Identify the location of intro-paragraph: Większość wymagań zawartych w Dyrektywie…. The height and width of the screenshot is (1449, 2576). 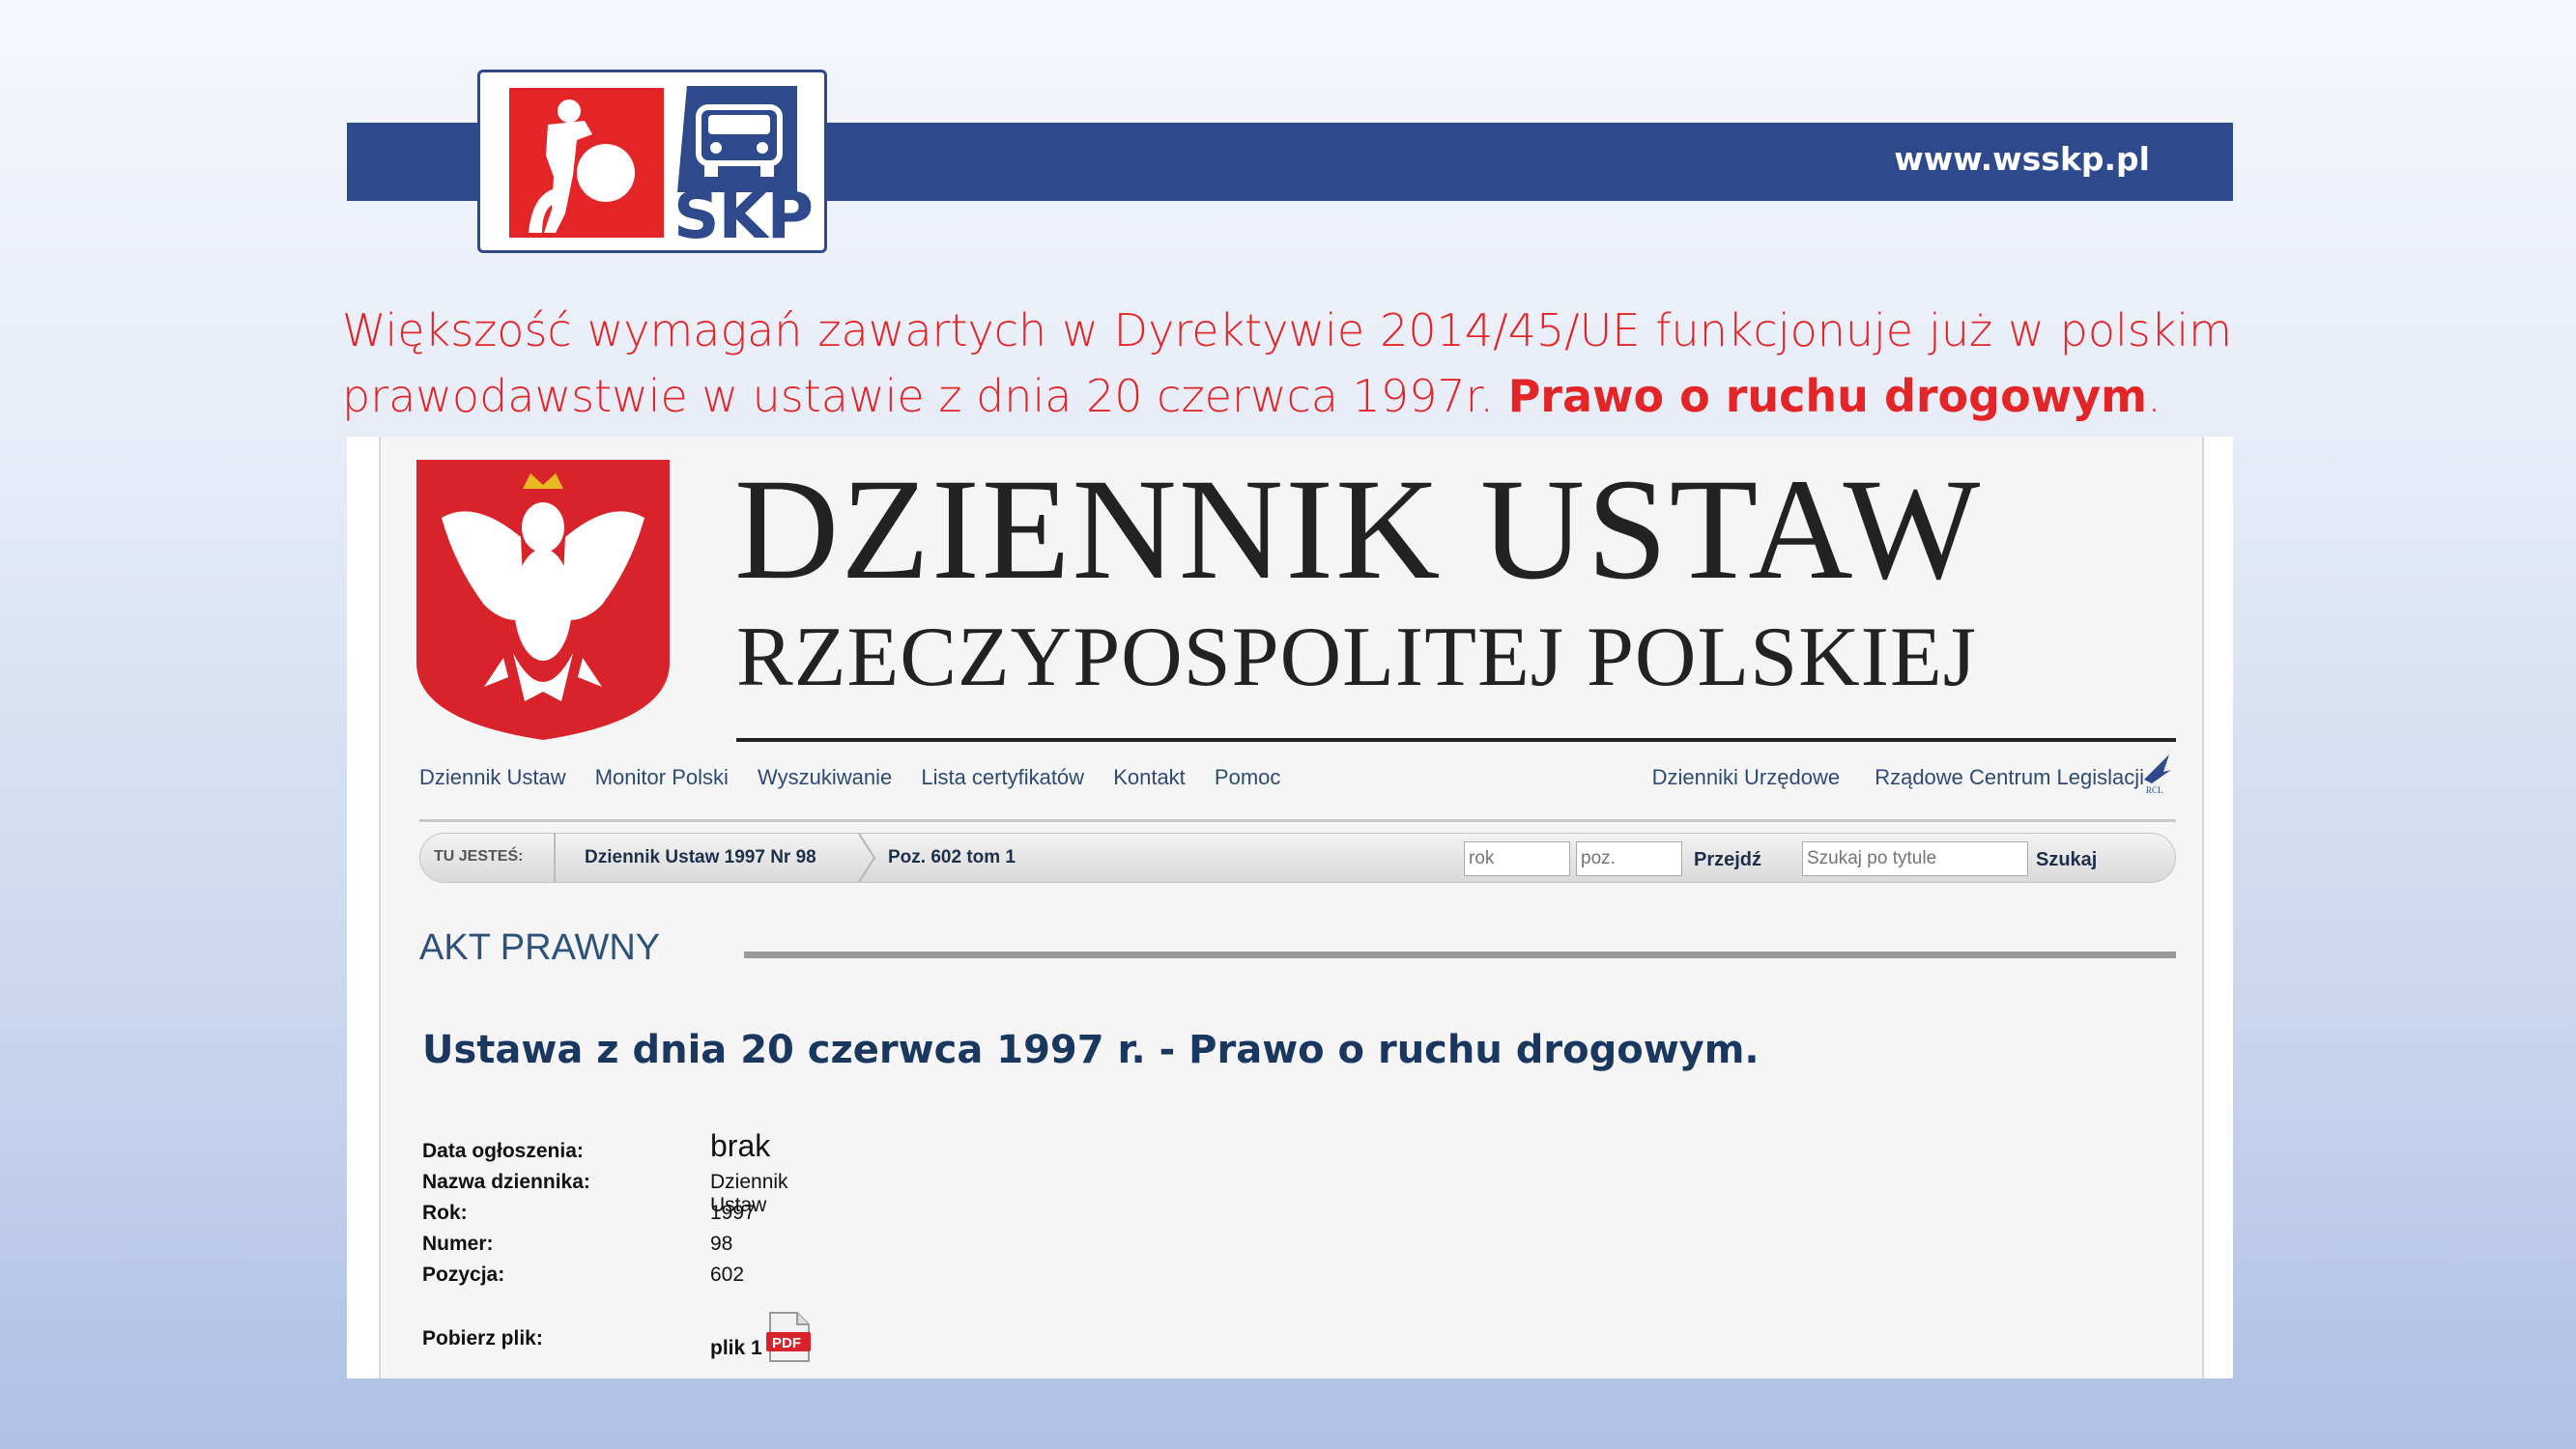
(1287, 363).